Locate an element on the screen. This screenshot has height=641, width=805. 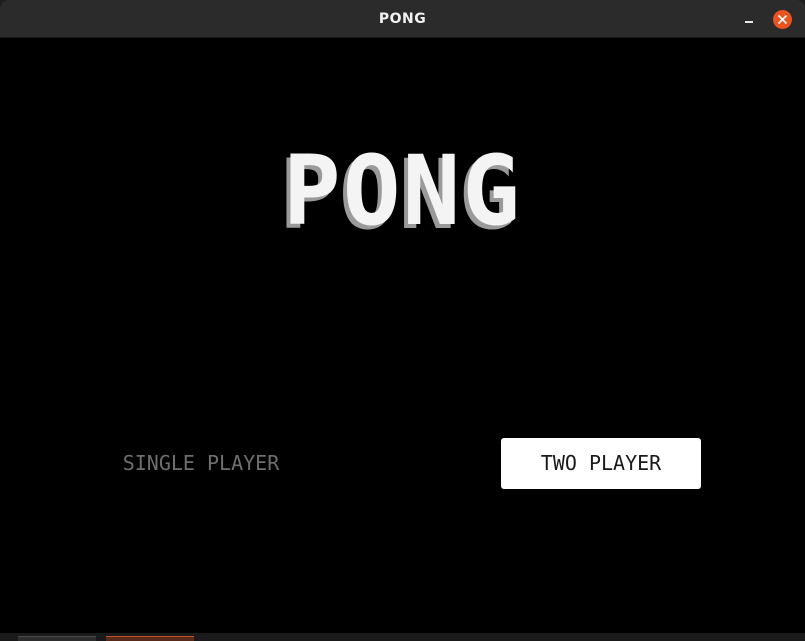
game-logo: PONG is located at coordinates (402, 191).